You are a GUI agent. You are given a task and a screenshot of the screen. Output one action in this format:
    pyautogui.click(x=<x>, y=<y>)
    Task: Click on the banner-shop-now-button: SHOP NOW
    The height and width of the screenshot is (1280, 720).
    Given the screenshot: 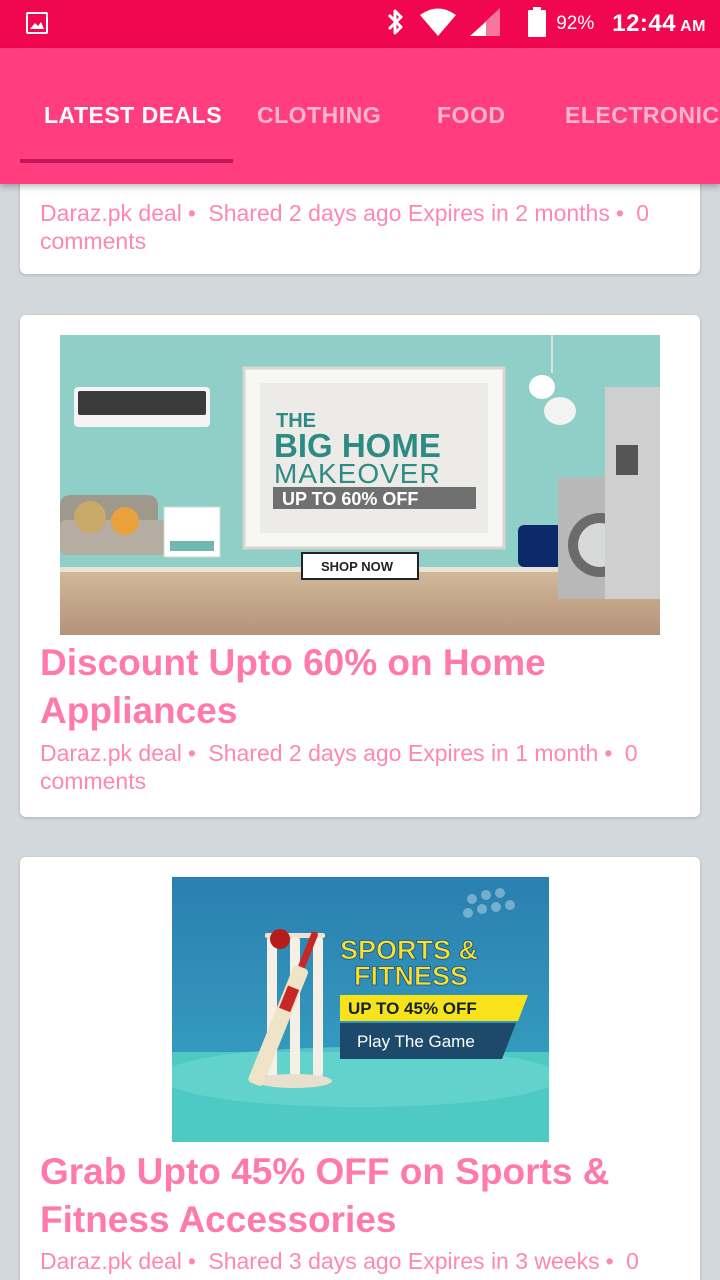 What is the action you would take?
    pyautogui.click(x=357, y=566)
    